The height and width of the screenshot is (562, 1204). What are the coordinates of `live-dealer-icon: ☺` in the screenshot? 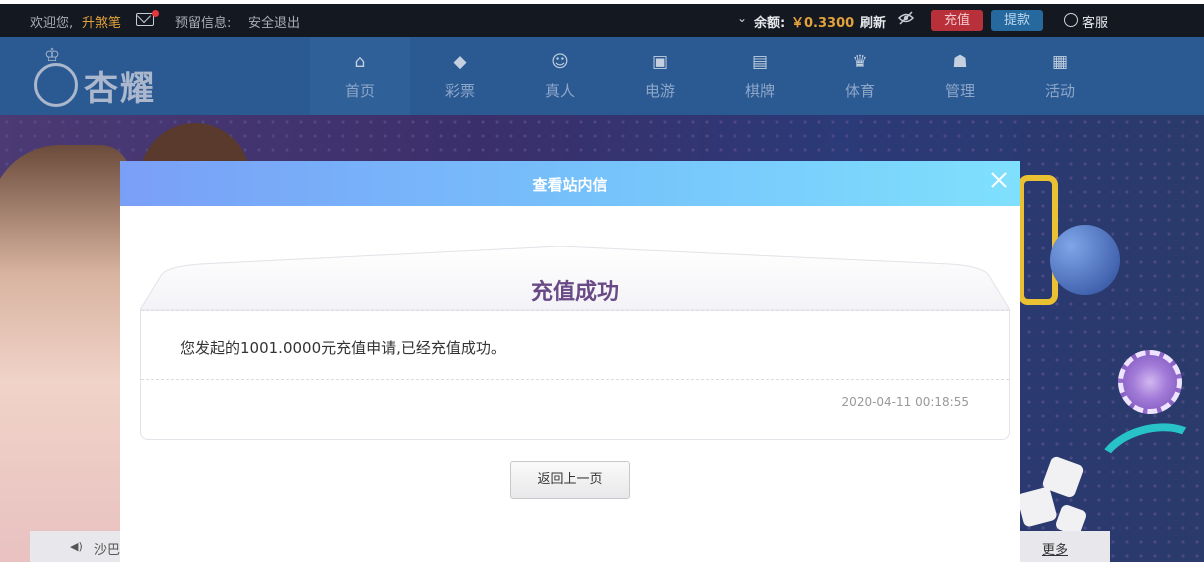 It's located at (560, 62).